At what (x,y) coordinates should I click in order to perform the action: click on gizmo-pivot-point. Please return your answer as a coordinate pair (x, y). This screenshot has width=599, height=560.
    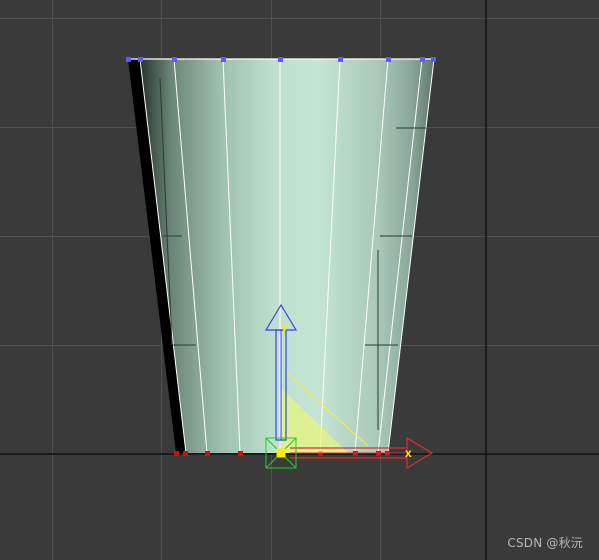
    Looking at the image, I should click on (281, 453).